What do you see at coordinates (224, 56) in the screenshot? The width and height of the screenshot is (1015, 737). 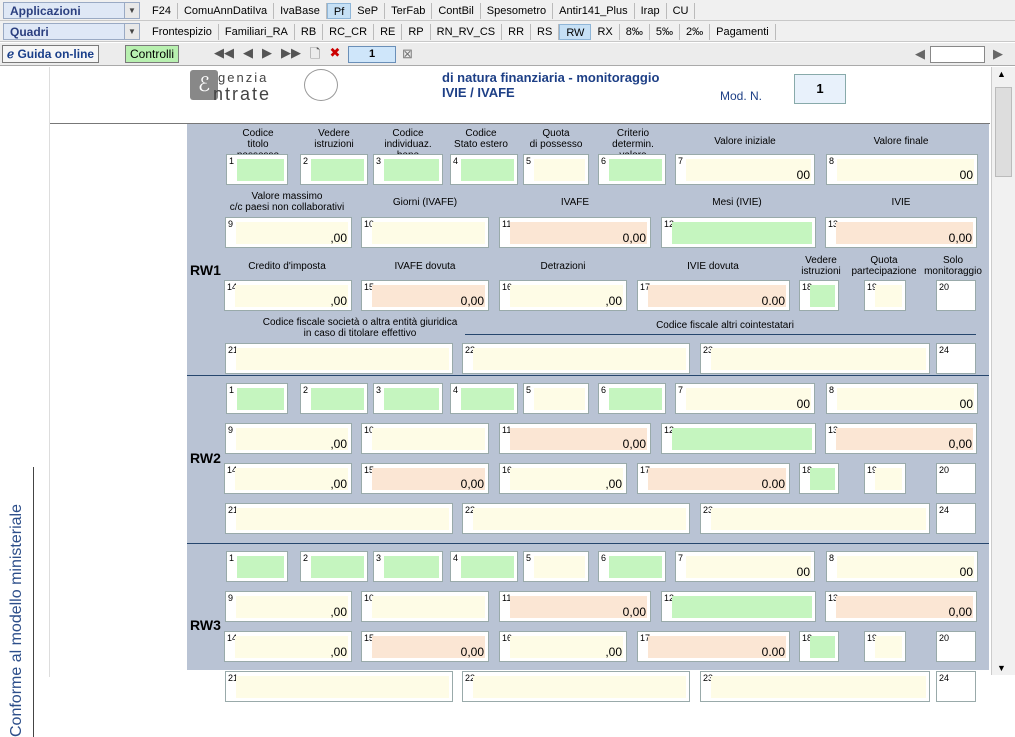 I see `first-icon: ◀◀` at bounding box center [224, 56].